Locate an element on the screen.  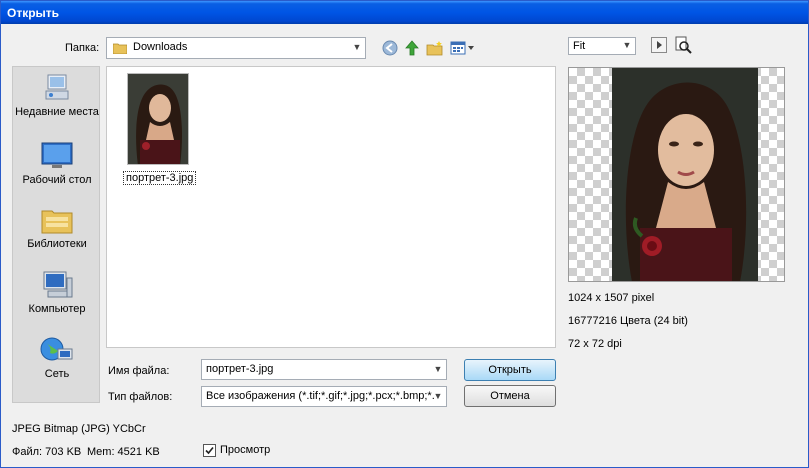
new-folder-icon is located at coordinates (434, 48).